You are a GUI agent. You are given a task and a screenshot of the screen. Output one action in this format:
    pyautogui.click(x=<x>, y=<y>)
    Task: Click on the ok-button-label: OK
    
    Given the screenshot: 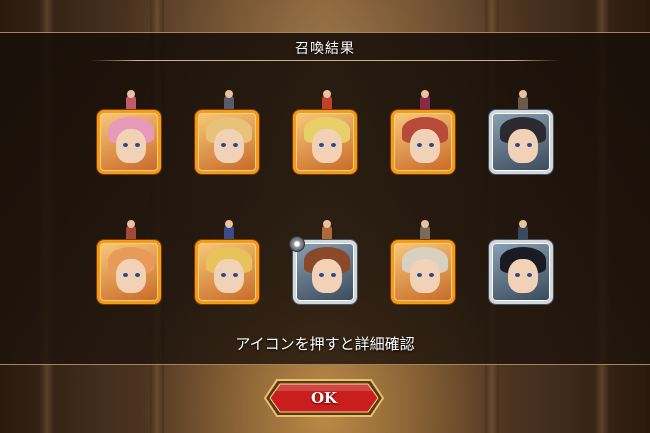 What is the action you would take?
    pyautogui.click(x=324, y=398)
    